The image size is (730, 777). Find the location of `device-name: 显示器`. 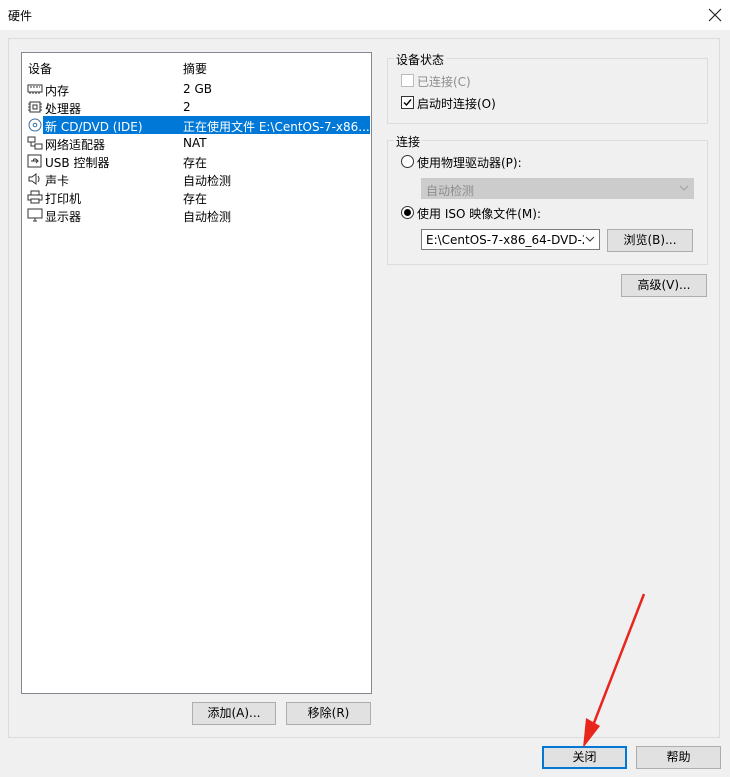

device-name: 显示器 is located at coordinates (63, 217).